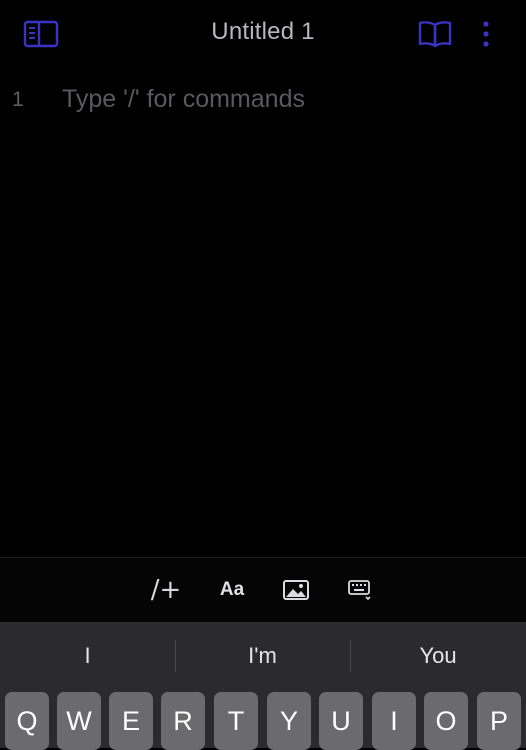 Image resolution: width=526 pixels, height=750 pixels. What do you see at coordinates (289, 721) in the screenshot?
I see `key-y: Y` at bounding box center [289, 721].